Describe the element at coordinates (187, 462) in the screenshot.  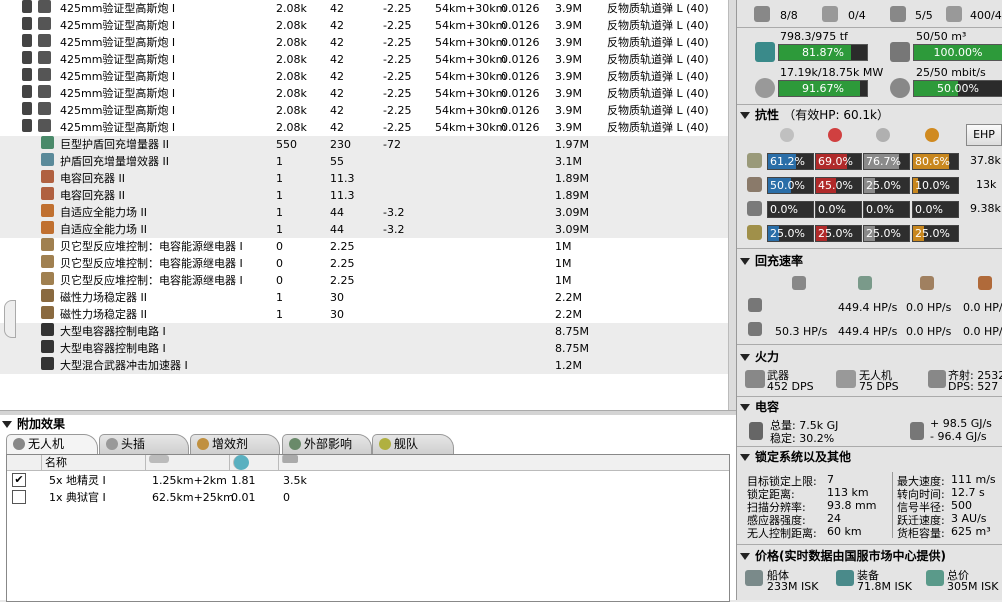
I see `column-range` at that location.